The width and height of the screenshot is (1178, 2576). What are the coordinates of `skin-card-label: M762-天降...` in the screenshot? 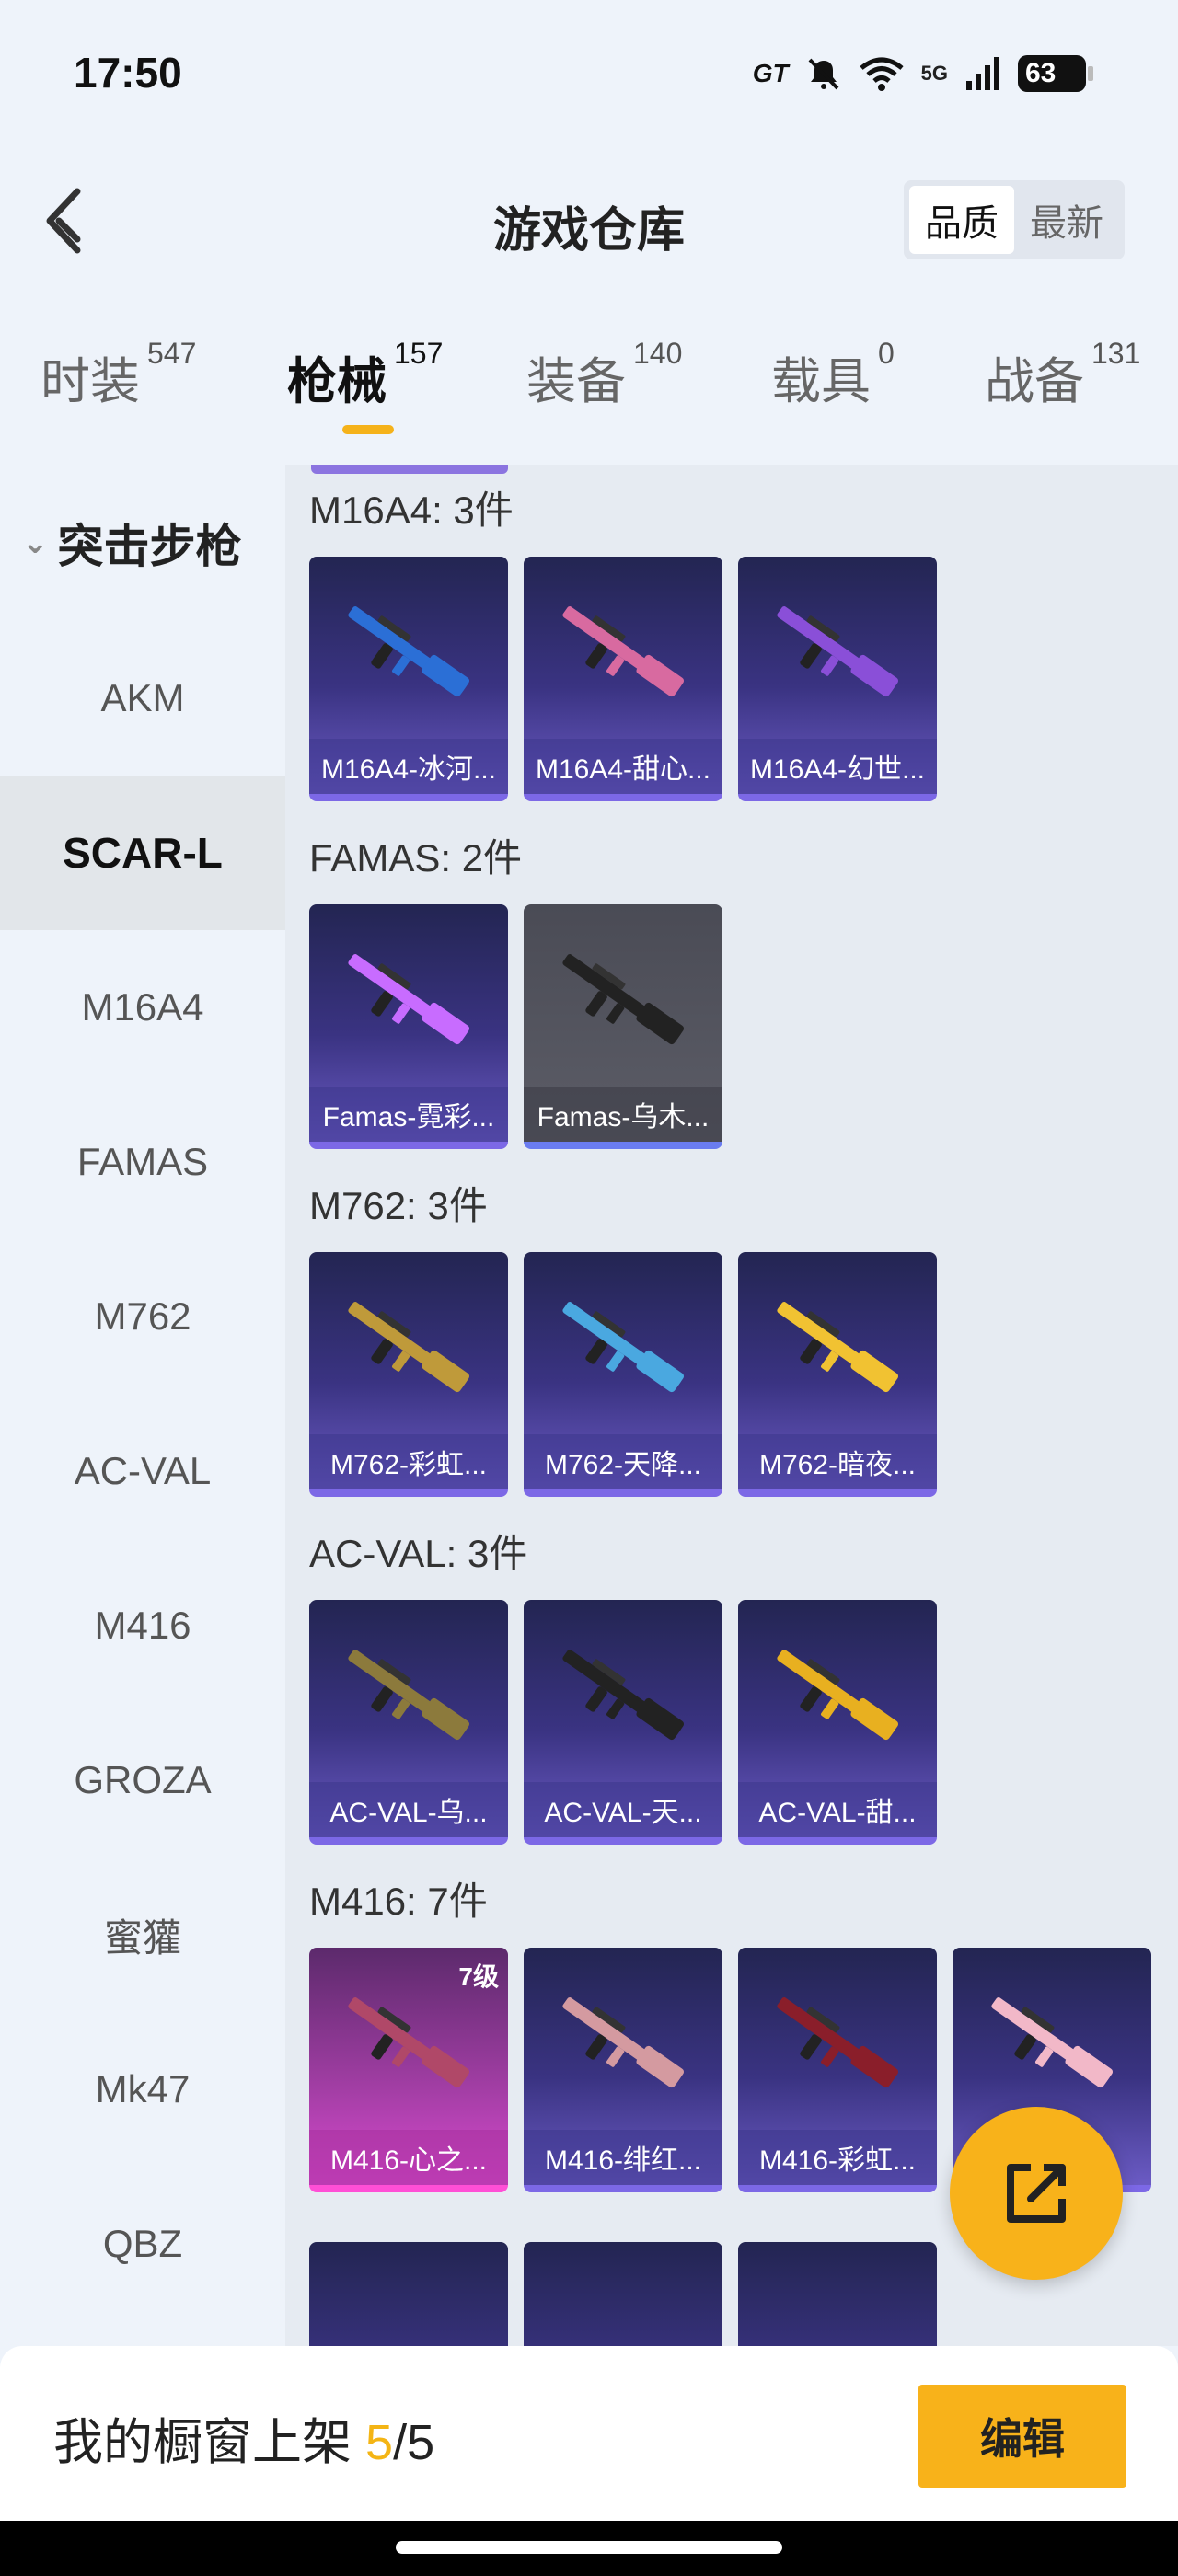 It's located at (623, 1461).